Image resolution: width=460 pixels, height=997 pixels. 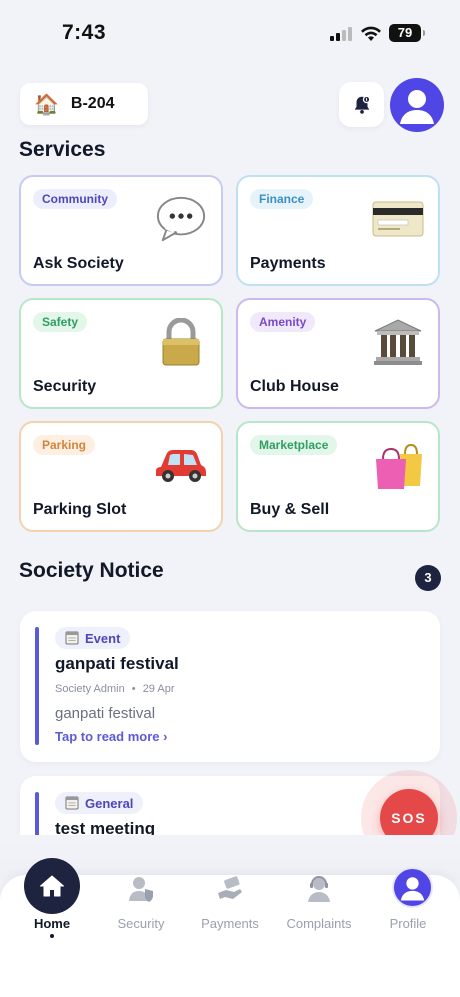 What do you see at coordinates (371, 33) in the screenshot?
I see `wifi-icon` at bounding box center [371, 33].